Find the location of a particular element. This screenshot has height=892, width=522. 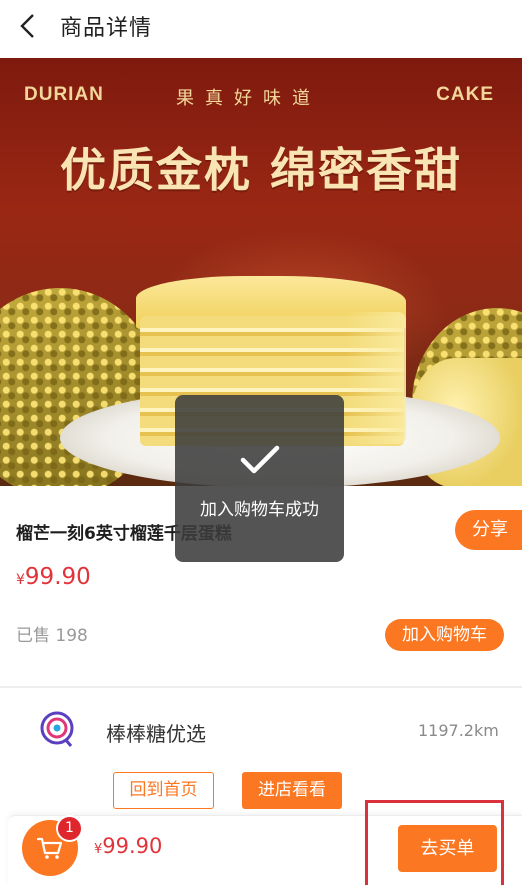

toast-message: 加入购物车成功 is located at coordinates (259, 510).